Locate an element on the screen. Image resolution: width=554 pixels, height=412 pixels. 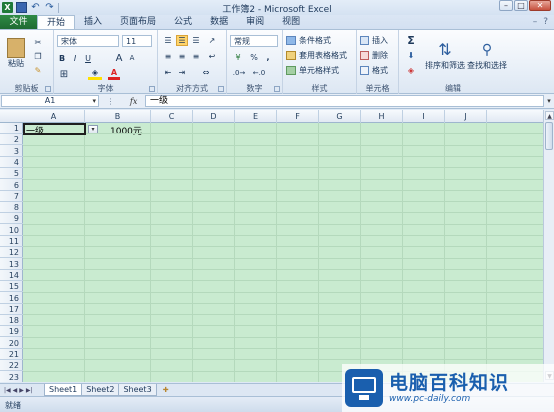
row-header: 16 is located at coordinates (11, 298).